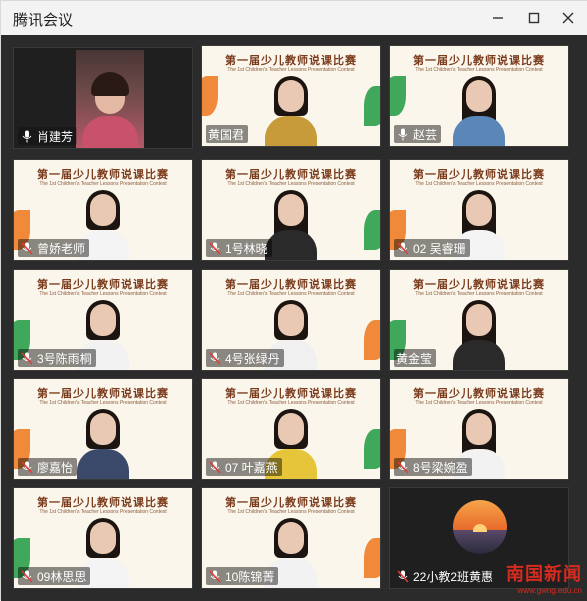 This screenshot has width=587, height=601. I want to click on participant-label: 廖嘉怡, so click(48, 467).